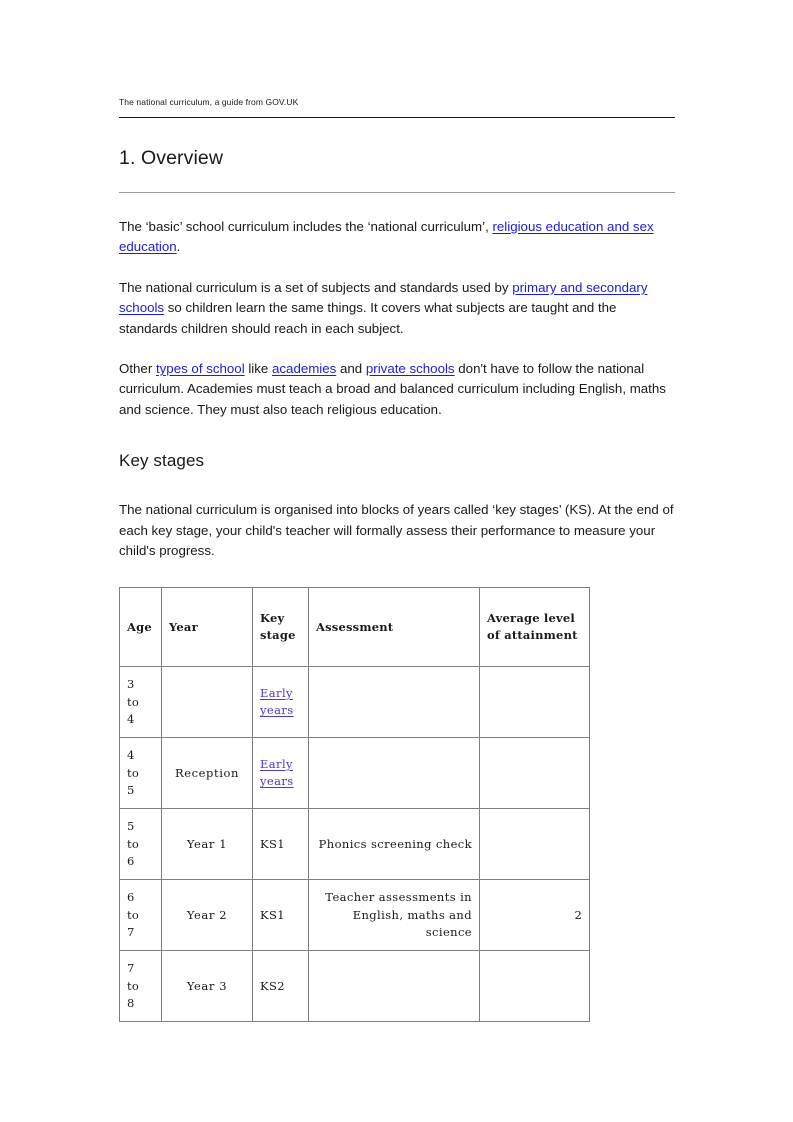  Describe the element at coordinates (410, 368) in the screenshot. I see `link-private-schools: private schools` at that location.